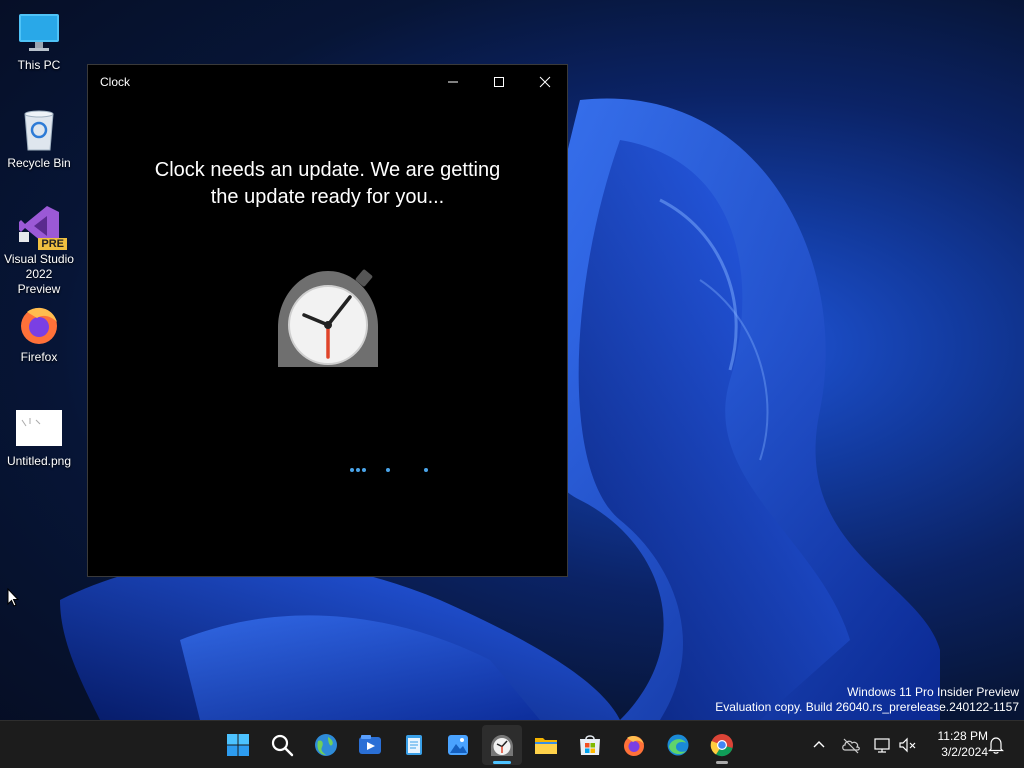 Image resolution: width=1024 pixels, height=768 pixels. I want to click on desktop-icon-this-pc: This PC, so click(39, 41).